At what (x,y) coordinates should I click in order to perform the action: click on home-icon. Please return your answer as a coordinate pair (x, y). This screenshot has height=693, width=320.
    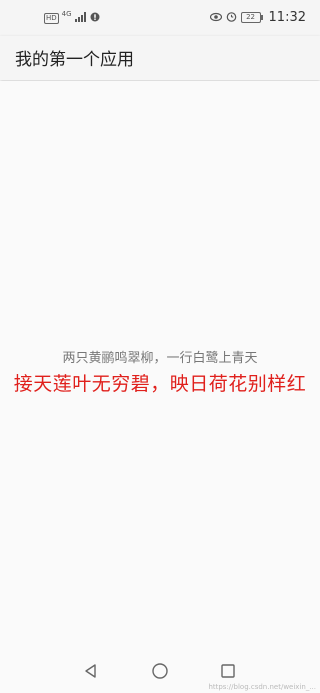
    Looking at the image, I should click on (160, 671).